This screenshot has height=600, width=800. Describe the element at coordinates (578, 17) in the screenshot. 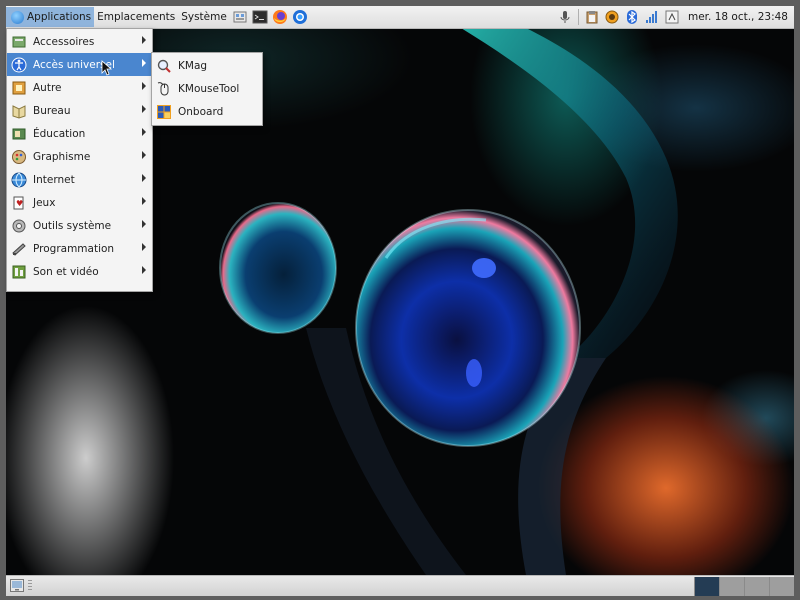

I see `tray-separator` at that location.